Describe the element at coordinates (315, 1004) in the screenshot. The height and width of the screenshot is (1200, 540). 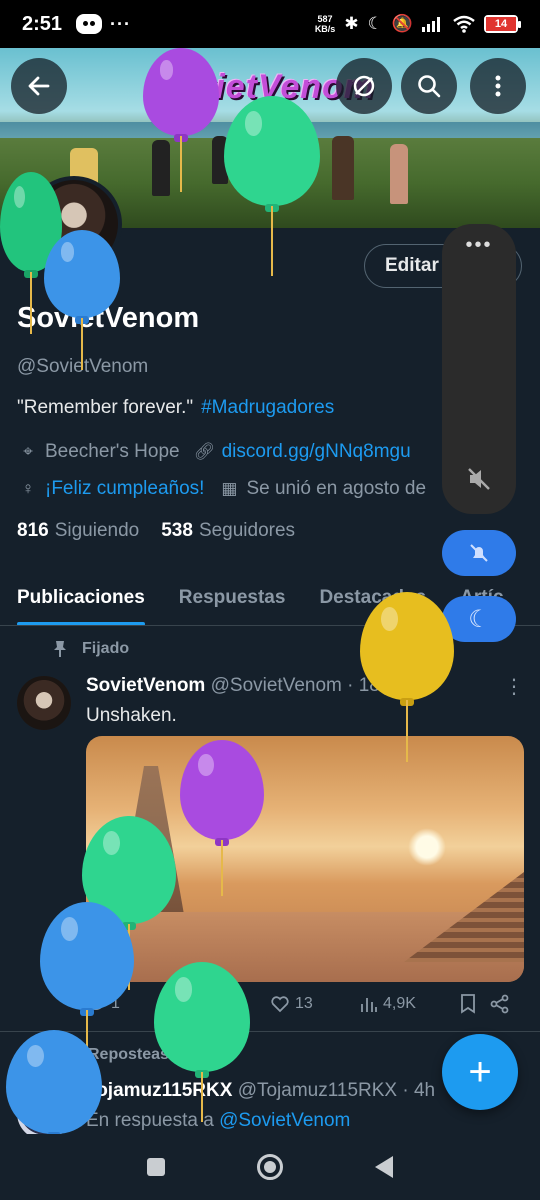
I see `like-button: 13` at that location.